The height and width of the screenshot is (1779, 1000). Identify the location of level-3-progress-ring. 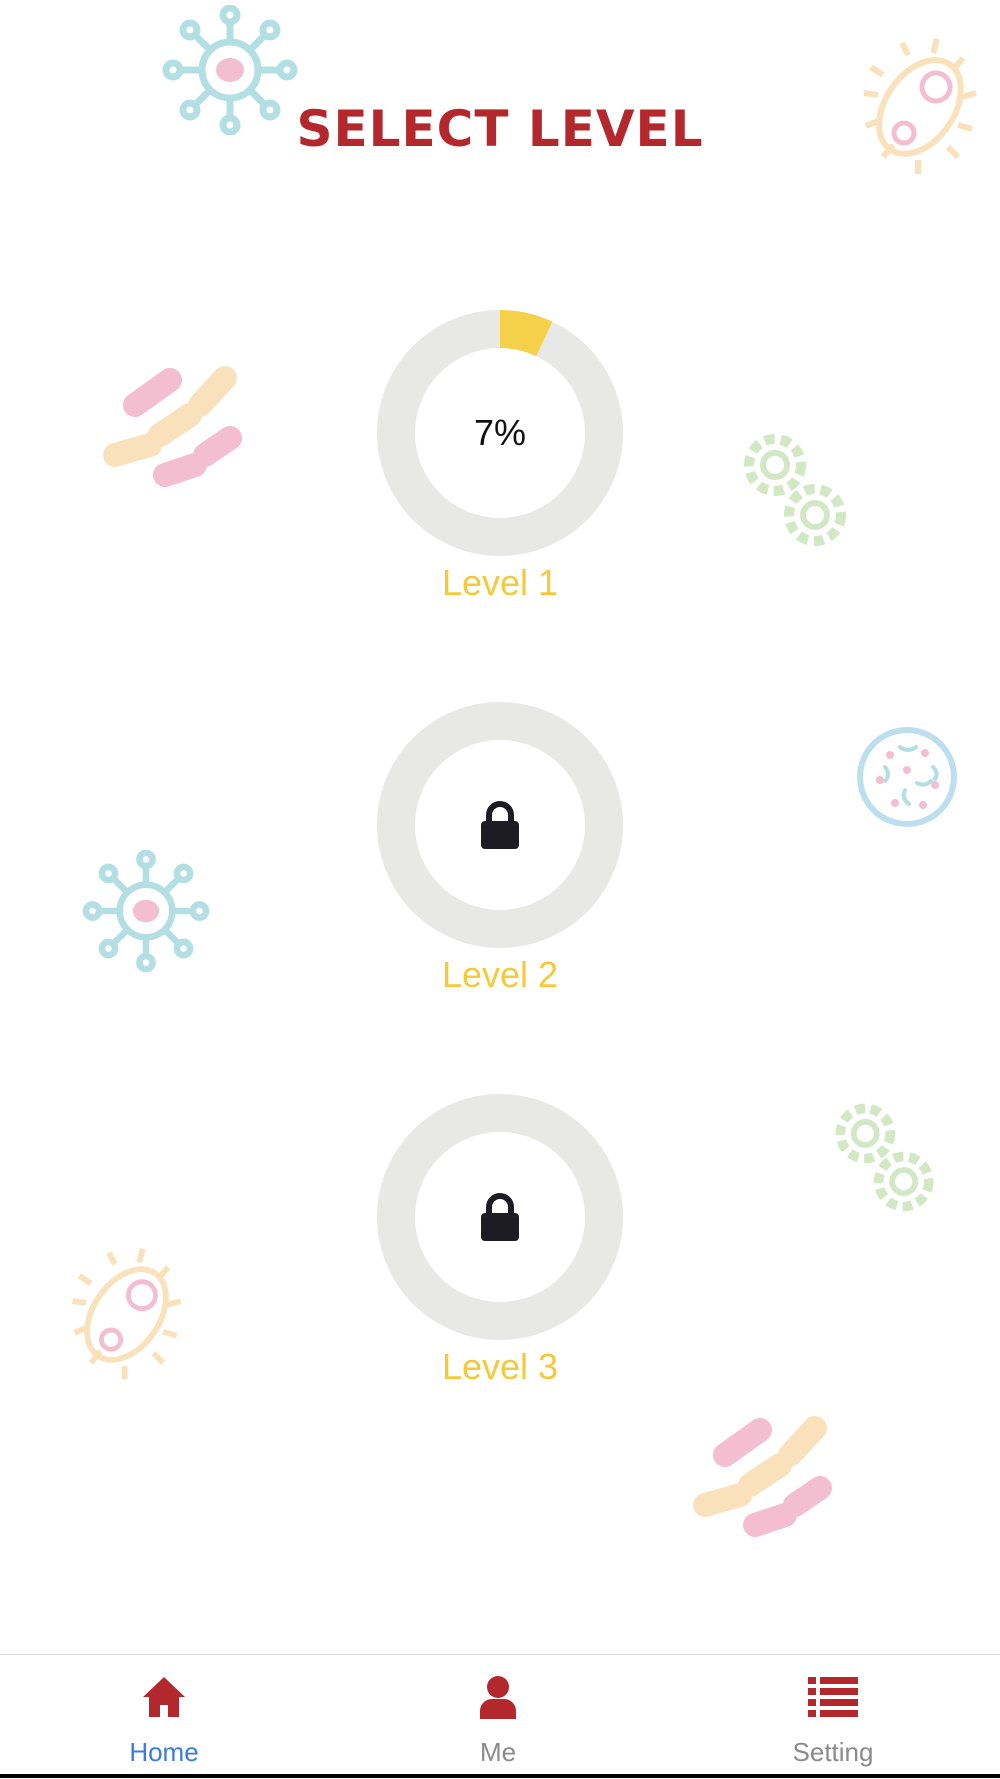
(500, 1217).